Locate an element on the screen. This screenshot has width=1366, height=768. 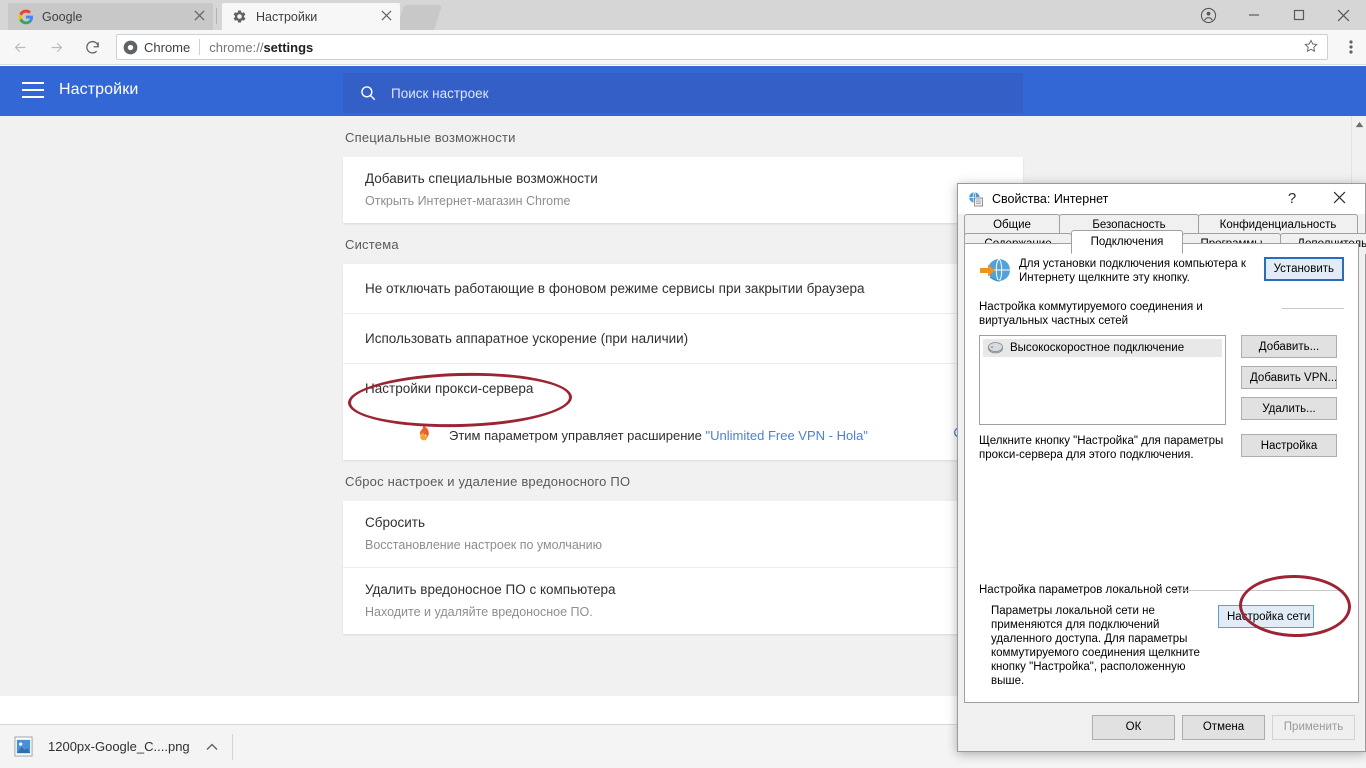
scroll-up-arrow-icon is located at coordinates (1359, 124).